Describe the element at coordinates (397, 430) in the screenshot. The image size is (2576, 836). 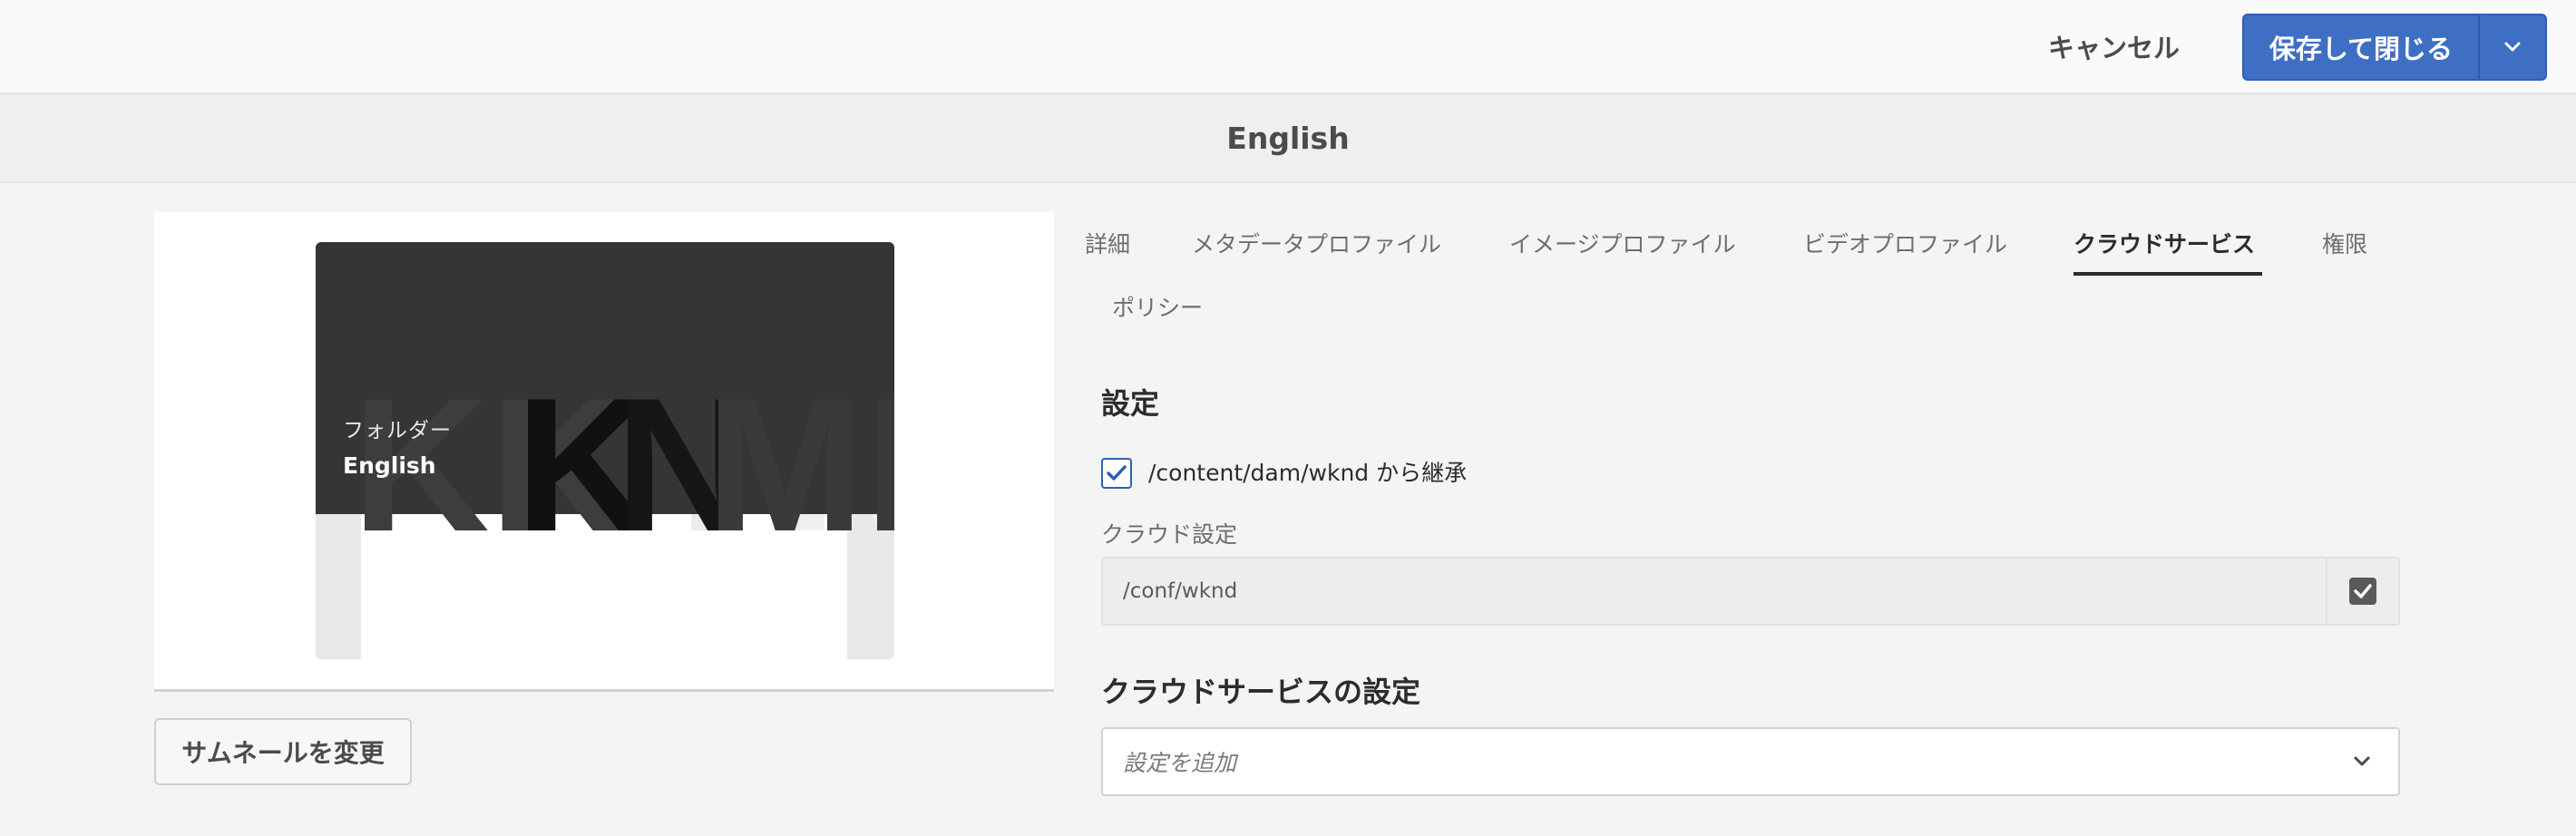
I see `folder-kind-label: フォルダー` at that location.